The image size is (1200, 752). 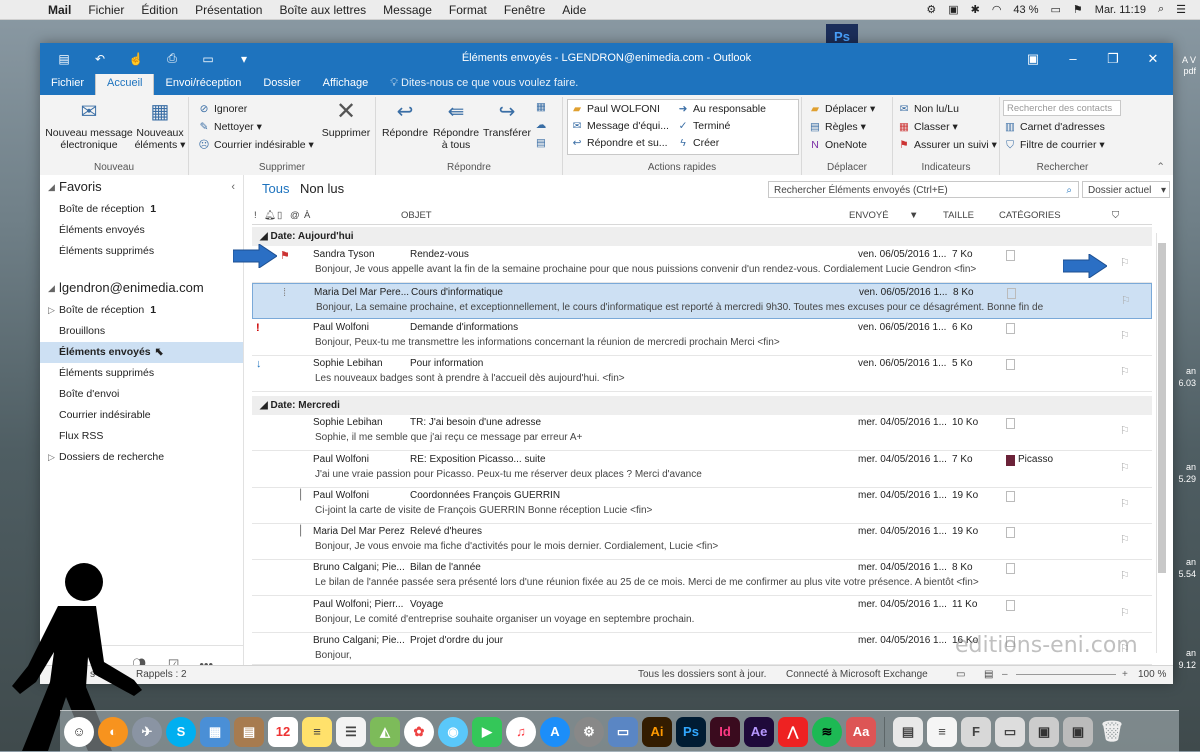 I want to click on tab-dossier: Dossier, so click(x=281, y=84).